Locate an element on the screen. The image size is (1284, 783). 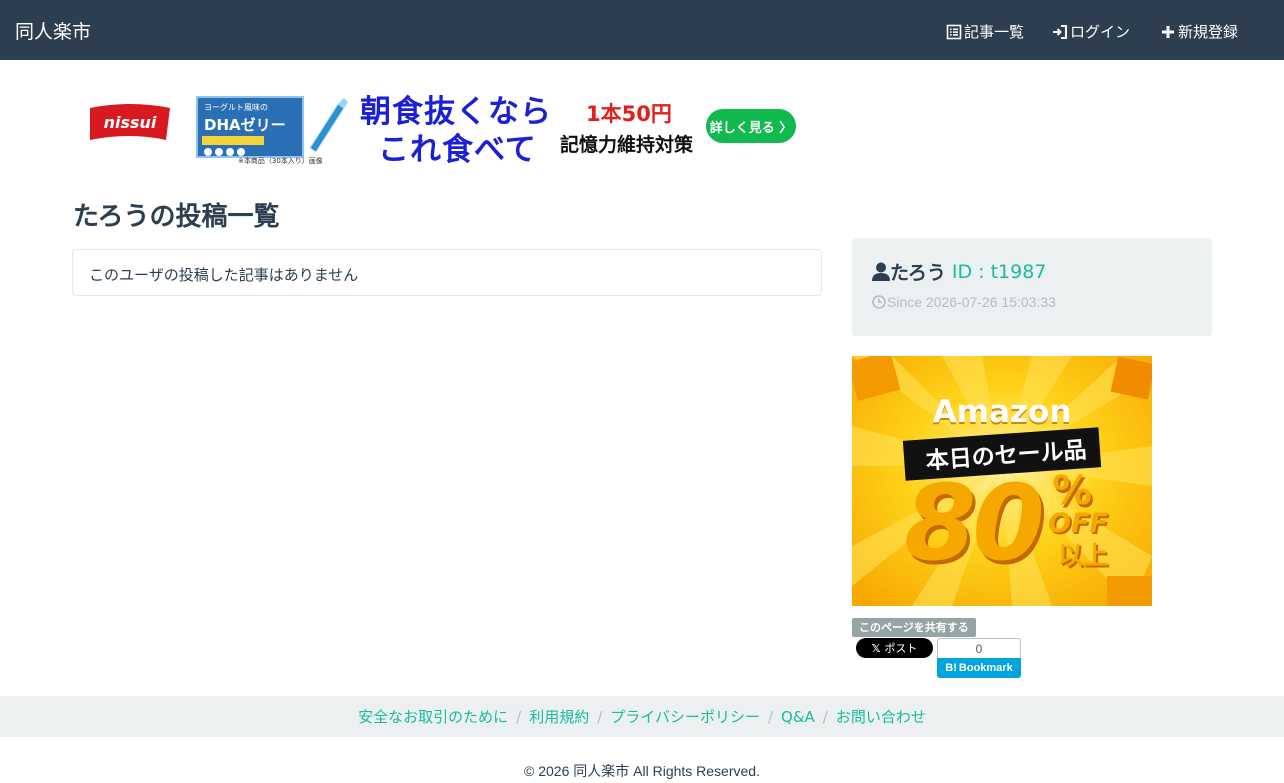
amazon-ad-off: OFF is located at coordinates (1078, 523).